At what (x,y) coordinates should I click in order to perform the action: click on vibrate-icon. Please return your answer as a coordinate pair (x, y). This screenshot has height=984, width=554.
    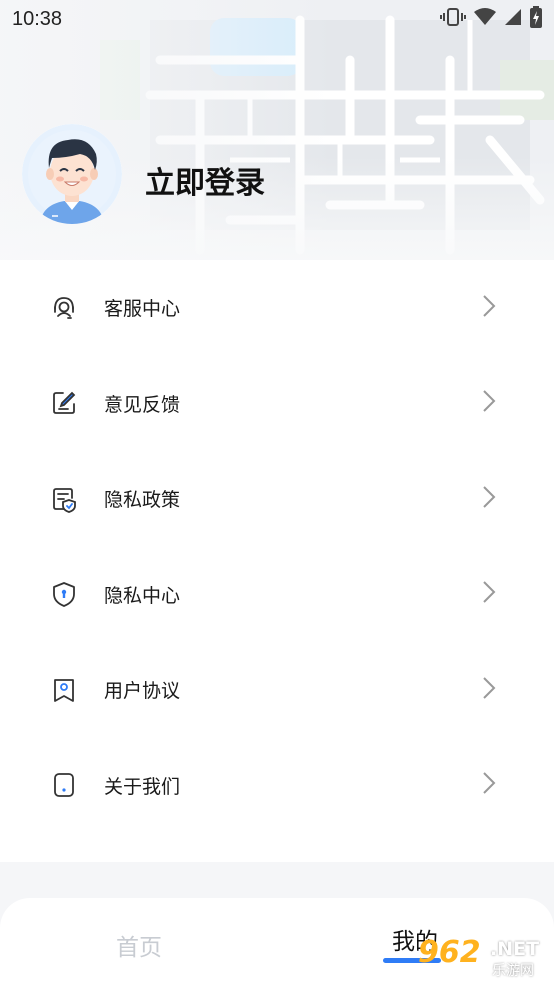
    Looking at the image, I should click on (453, 19).